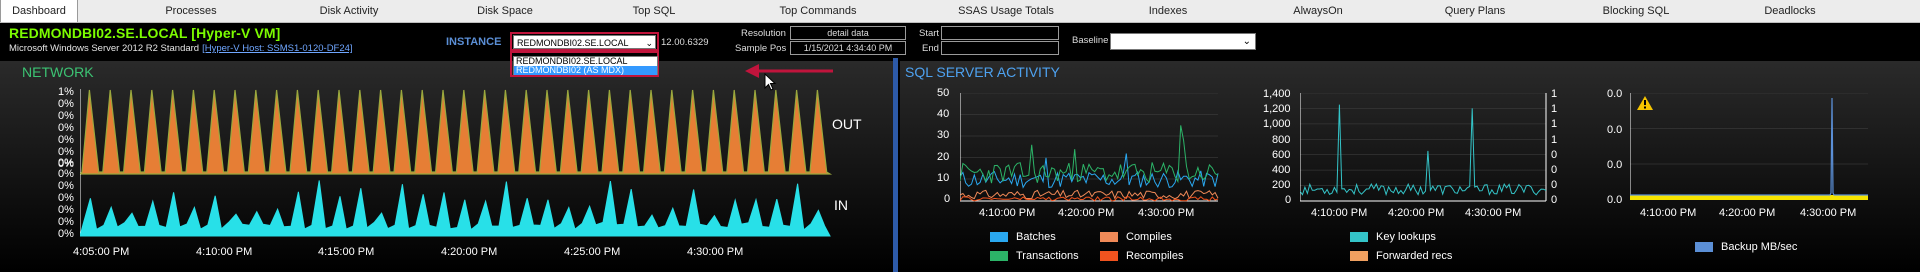  What do you see at coordinates (1047, 256) in the screenshot?
I see `legend-transactions-label: Transactions` at bounding box center [1047, 256].